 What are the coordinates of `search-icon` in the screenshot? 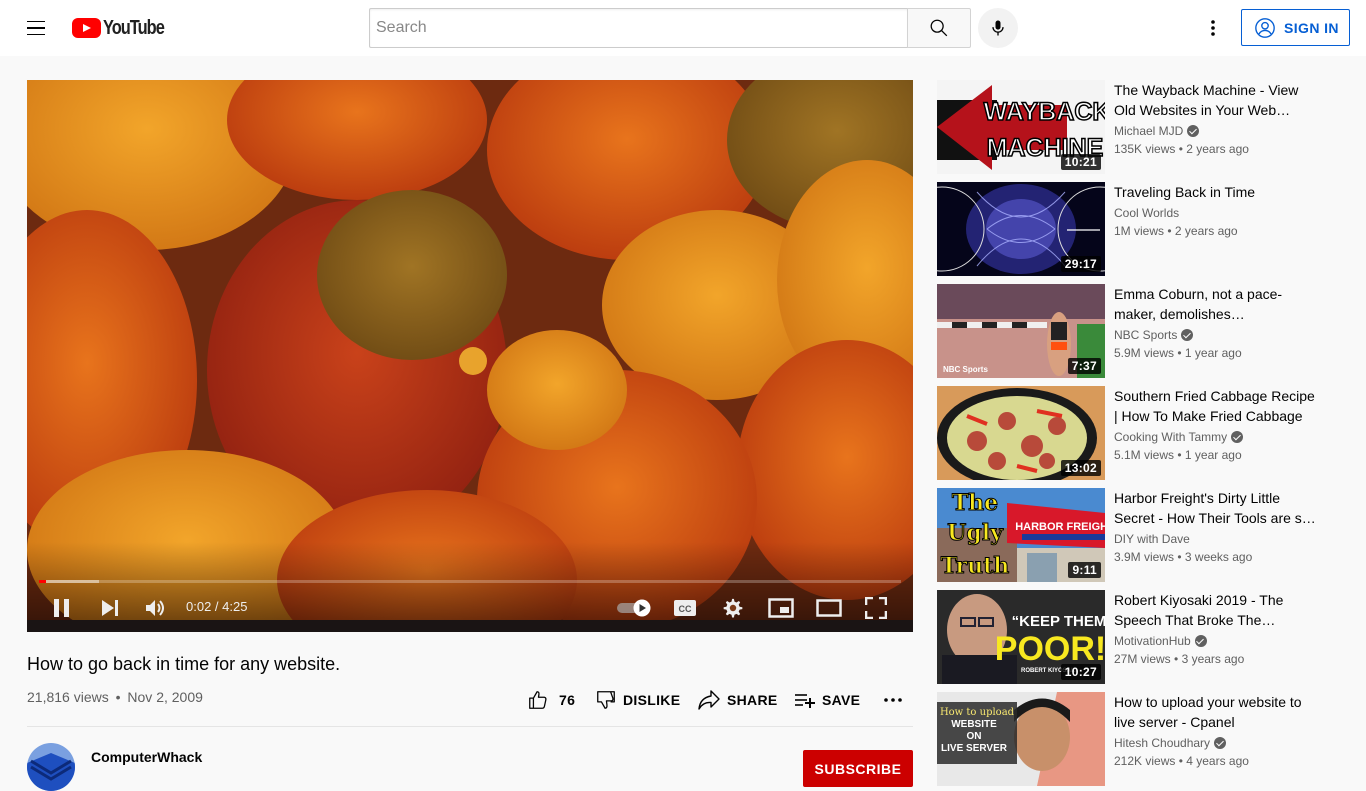 It's located at (939, 28).